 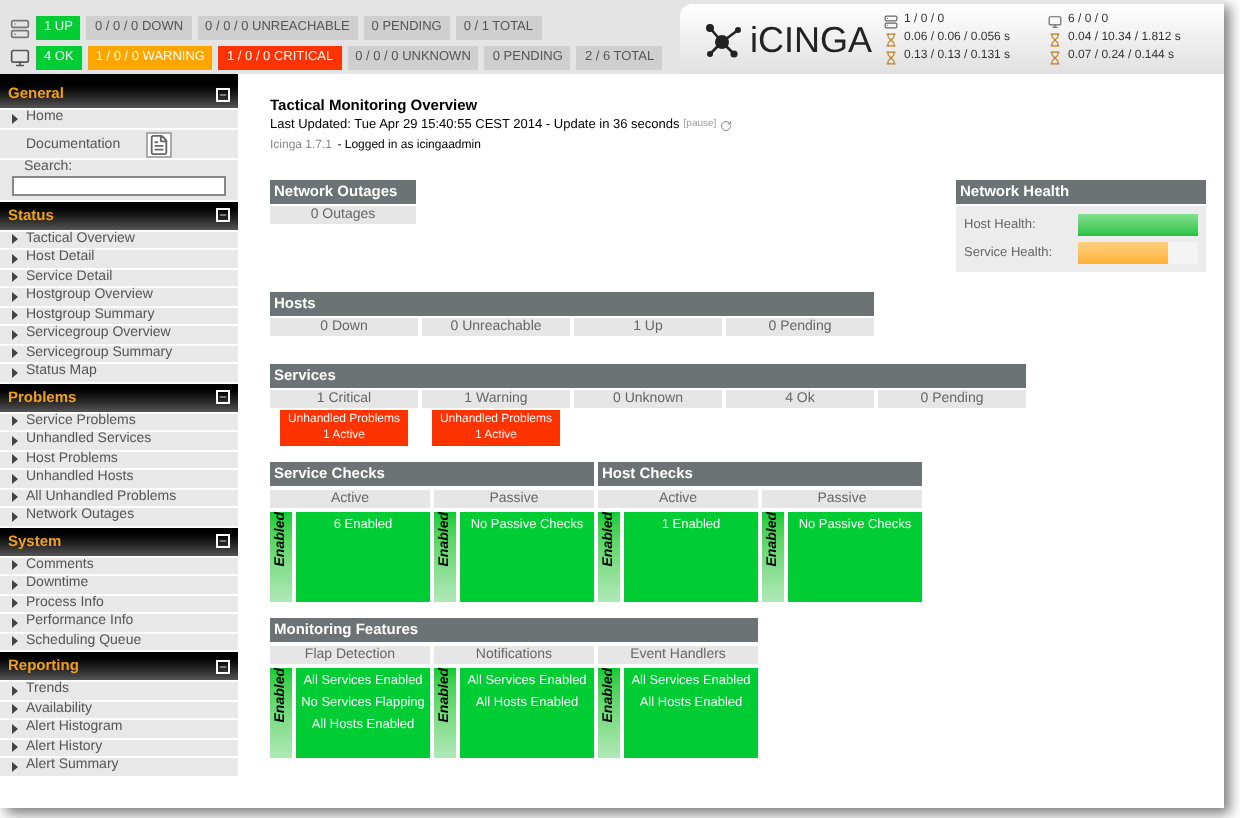 What do you see at coordinates (811, 39) in the screenshot?
I see `logo-wordmark: iCINGA` at bounding box center [811, 39].